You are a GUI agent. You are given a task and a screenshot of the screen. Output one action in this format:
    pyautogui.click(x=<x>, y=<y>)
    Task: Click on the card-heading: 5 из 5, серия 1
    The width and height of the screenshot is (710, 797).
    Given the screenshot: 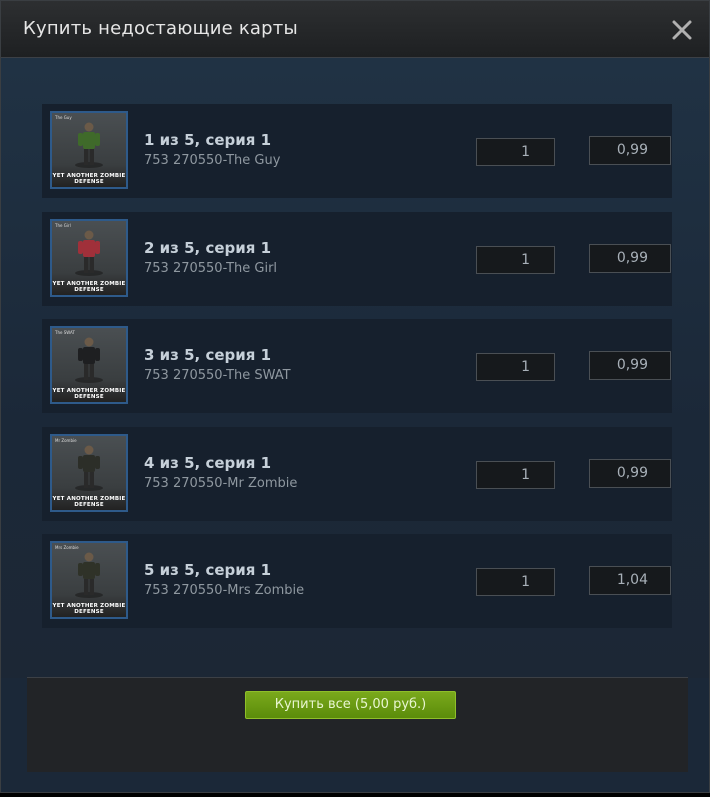 What is the action you would take?
    pyautogui.click(x=208, y=570)
    